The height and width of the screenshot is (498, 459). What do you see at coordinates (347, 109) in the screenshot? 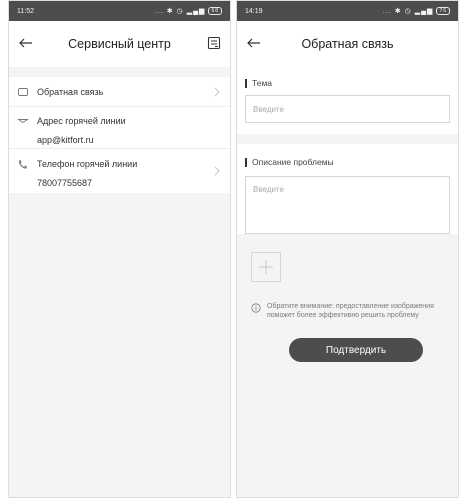
I see `topic-input: Введите` at bounding box center [347, 109].